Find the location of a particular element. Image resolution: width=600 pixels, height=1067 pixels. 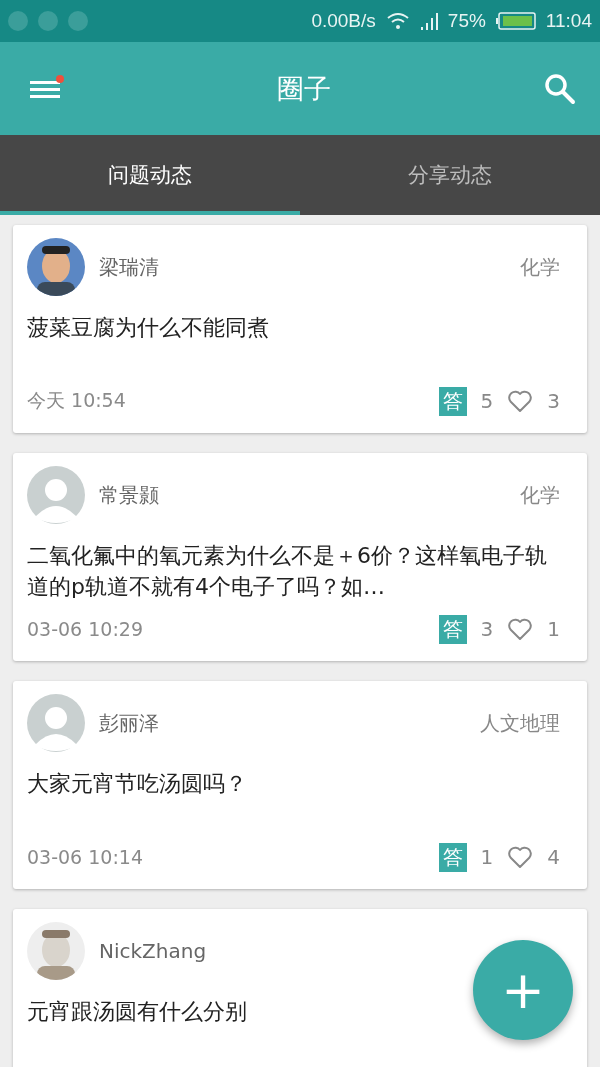

like-count: 4 is located at coordinates (553, 857).